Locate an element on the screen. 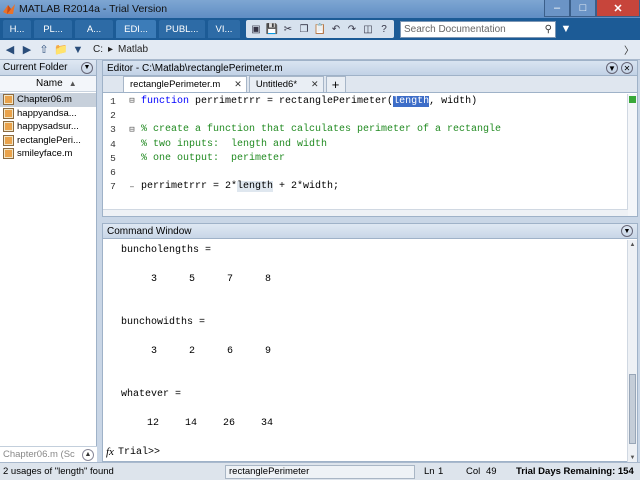  path-drive: C: is located at coordinates (98, 49).